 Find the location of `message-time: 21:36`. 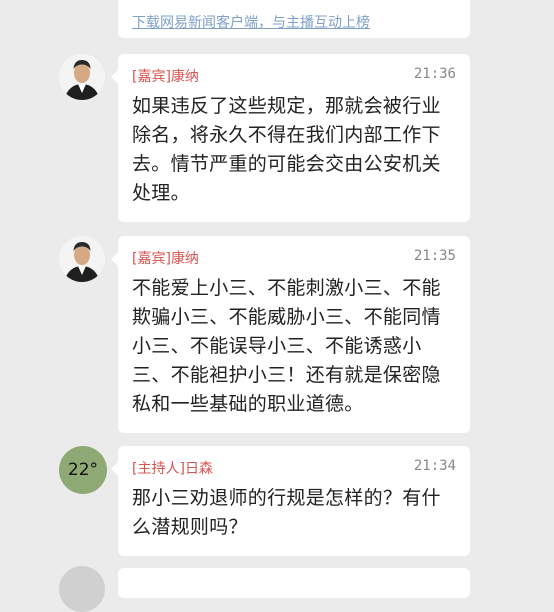

message-time: 21:36 is located at coordinates (434, 74).